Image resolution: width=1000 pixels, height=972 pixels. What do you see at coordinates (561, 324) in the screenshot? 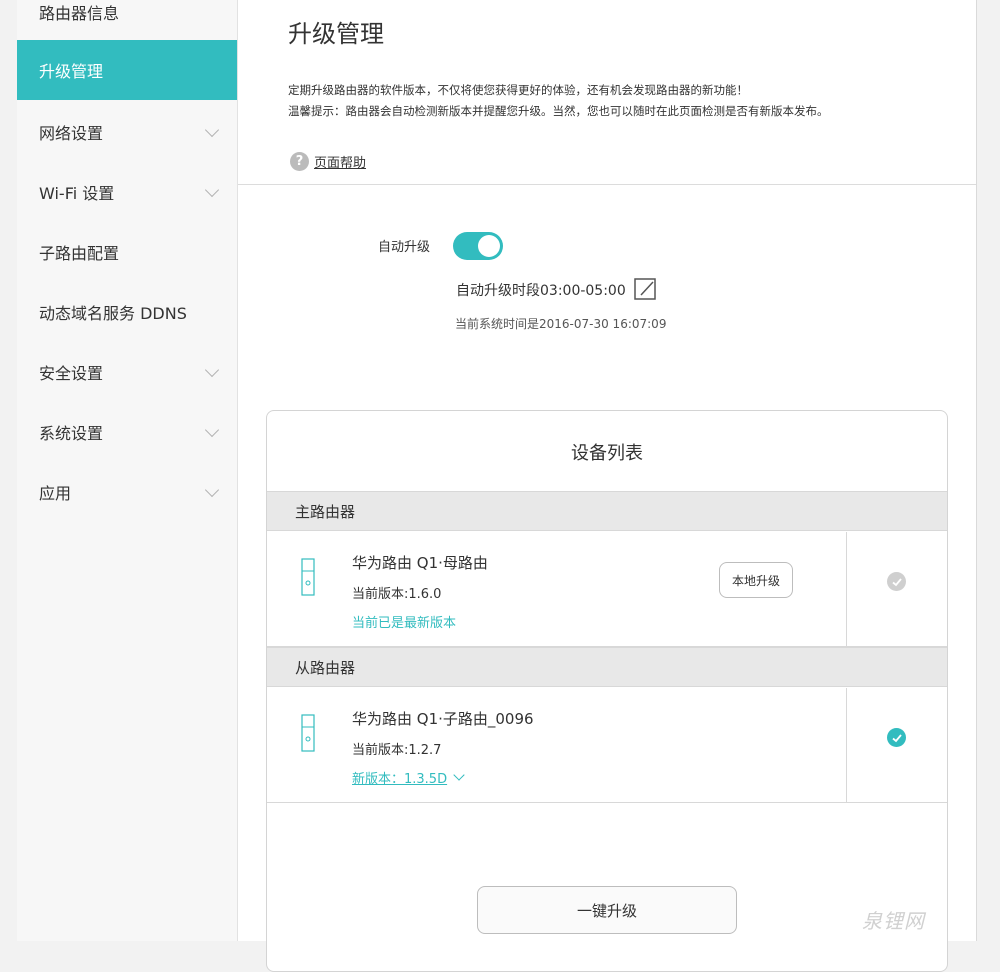
I see `system-time: 当前系统时间是2016-07-30 16:07:09` at bounding box center [561, 324].